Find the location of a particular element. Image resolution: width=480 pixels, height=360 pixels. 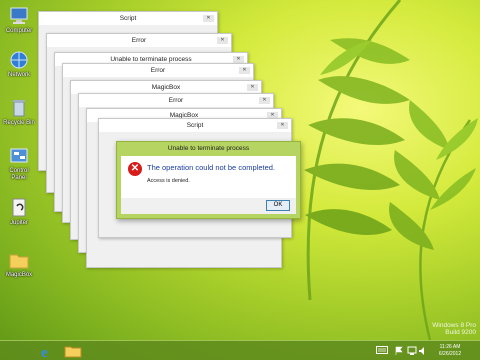

watermark-edition: Windows 8 Pro is located at coordinates (454, 325).